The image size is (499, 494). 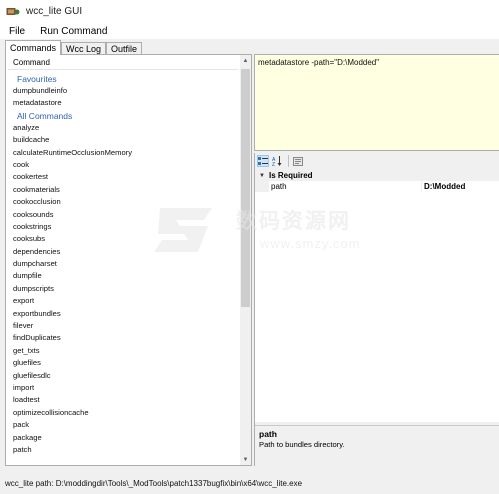 What do you see at coordinates (123, 177) in the screenshot?
I see `command-list-item: cookertest` at bounding box center [123, 177].